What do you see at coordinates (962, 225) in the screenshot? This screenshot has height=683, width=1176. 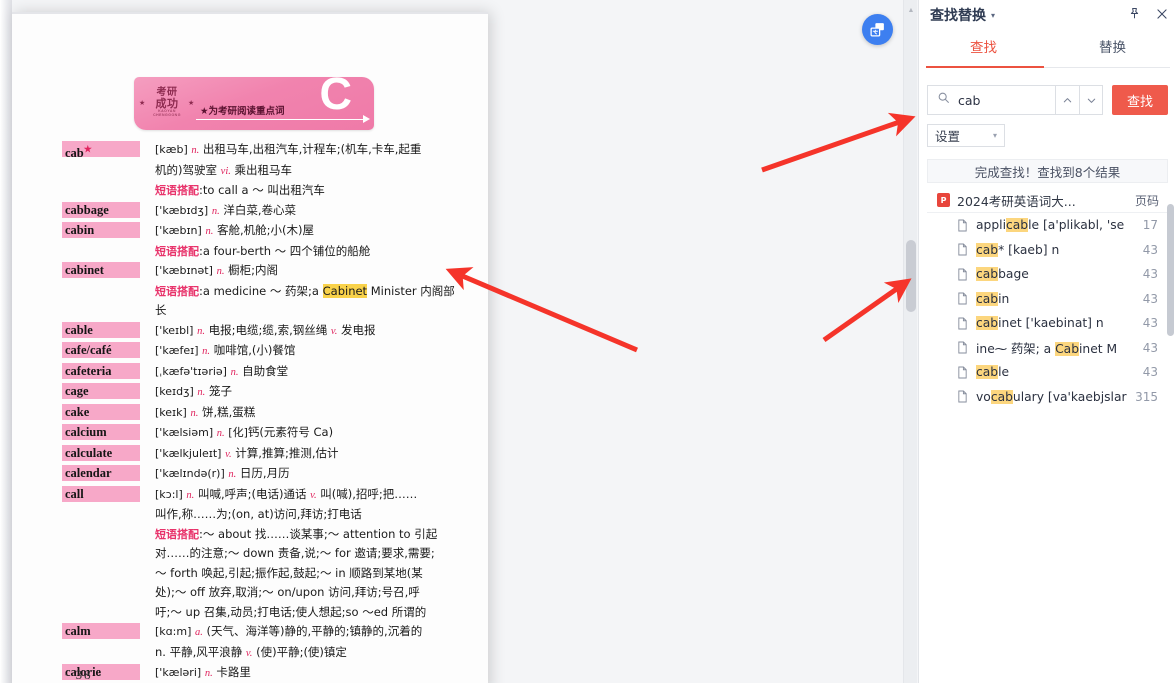 I see `document-icon` at bounding box center [962, 225].